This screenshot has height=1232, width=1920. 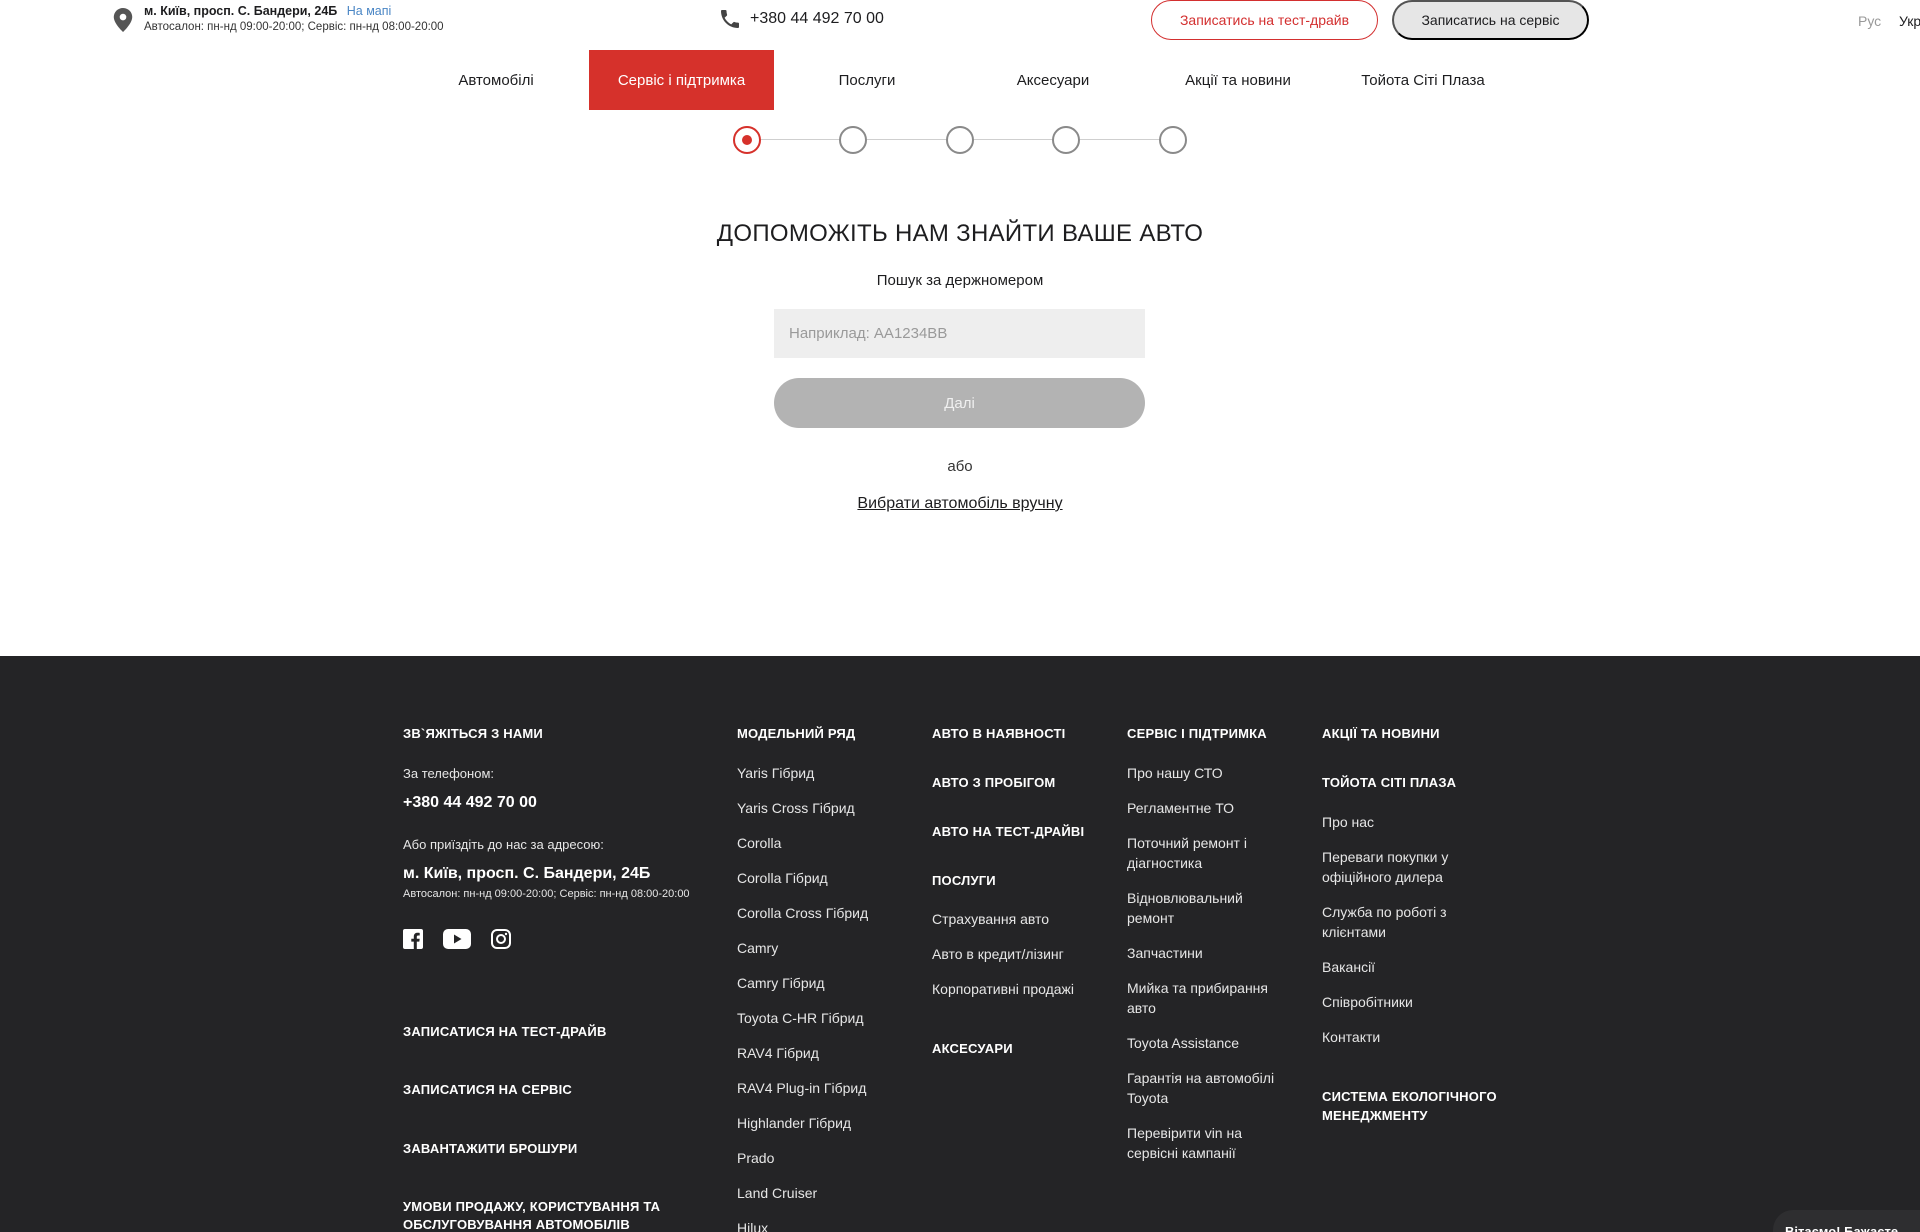 I want to click on footer-plaza-link: Співробітники, so click(x=1367, y=1002).